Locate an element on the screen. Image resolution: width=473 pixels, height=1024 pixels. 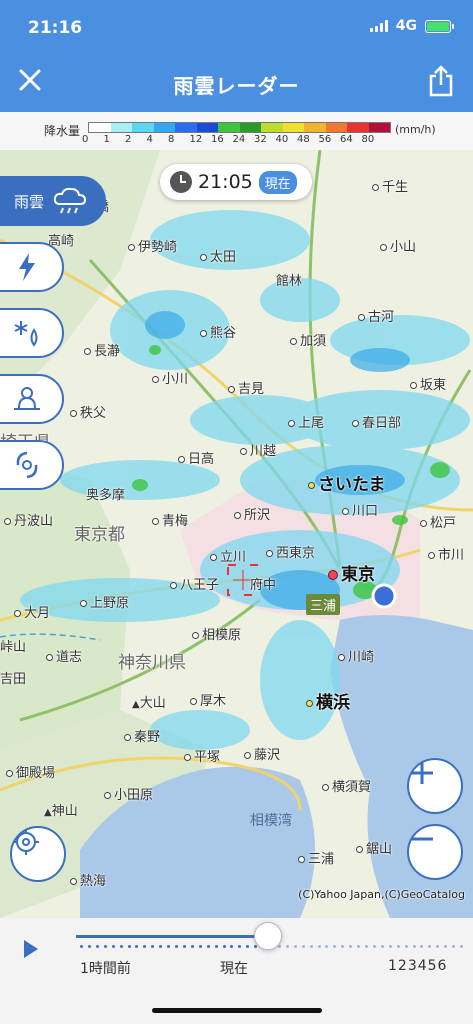
legend-tick-label: 12 is located at coordinates (196, 139).